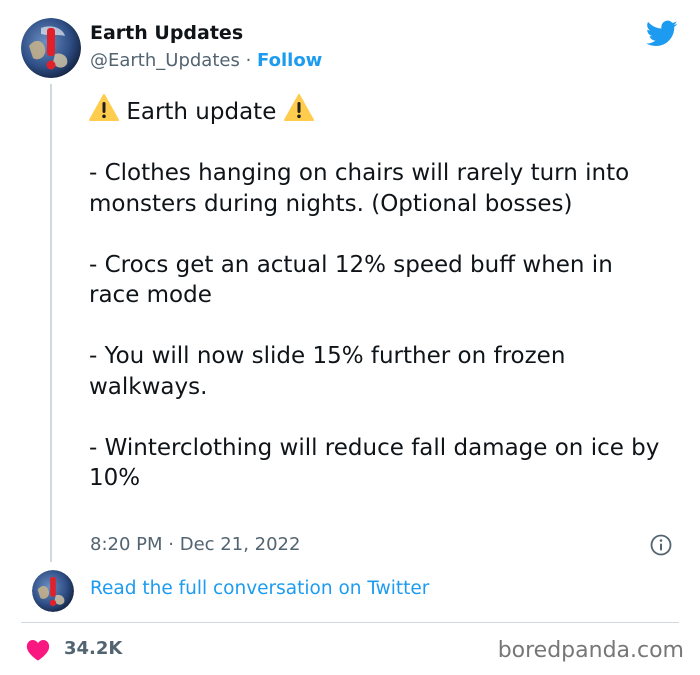  I want to click on info-icon, so click(661, 545).